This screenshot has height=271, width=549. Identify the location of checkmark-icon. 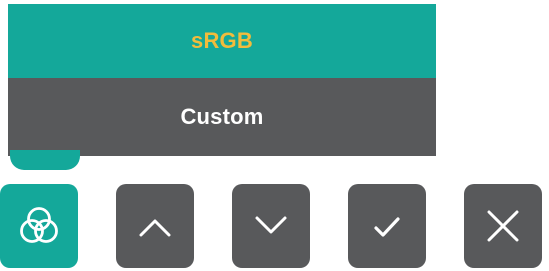
(387, 227).